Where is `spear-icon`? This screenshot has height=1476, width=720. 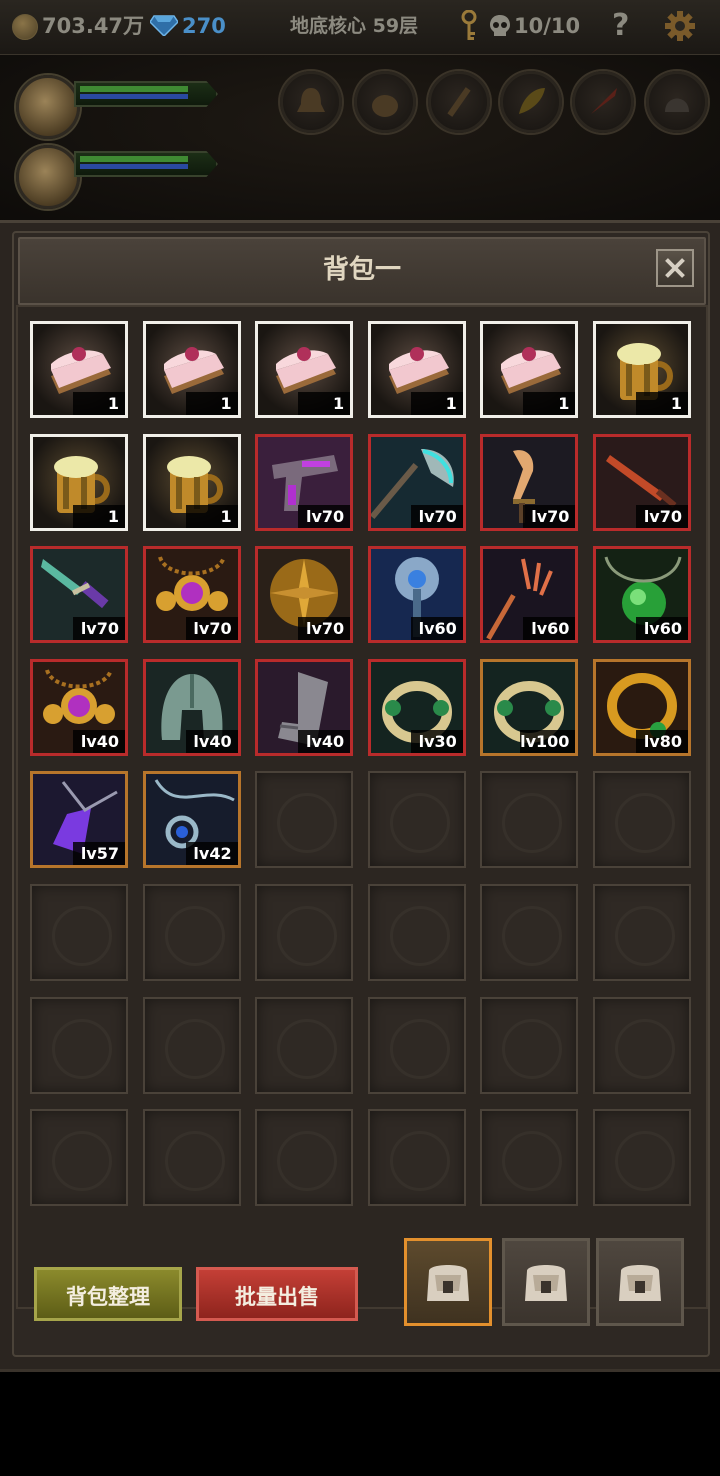 spear-icon is located at coordinates (604, 101).